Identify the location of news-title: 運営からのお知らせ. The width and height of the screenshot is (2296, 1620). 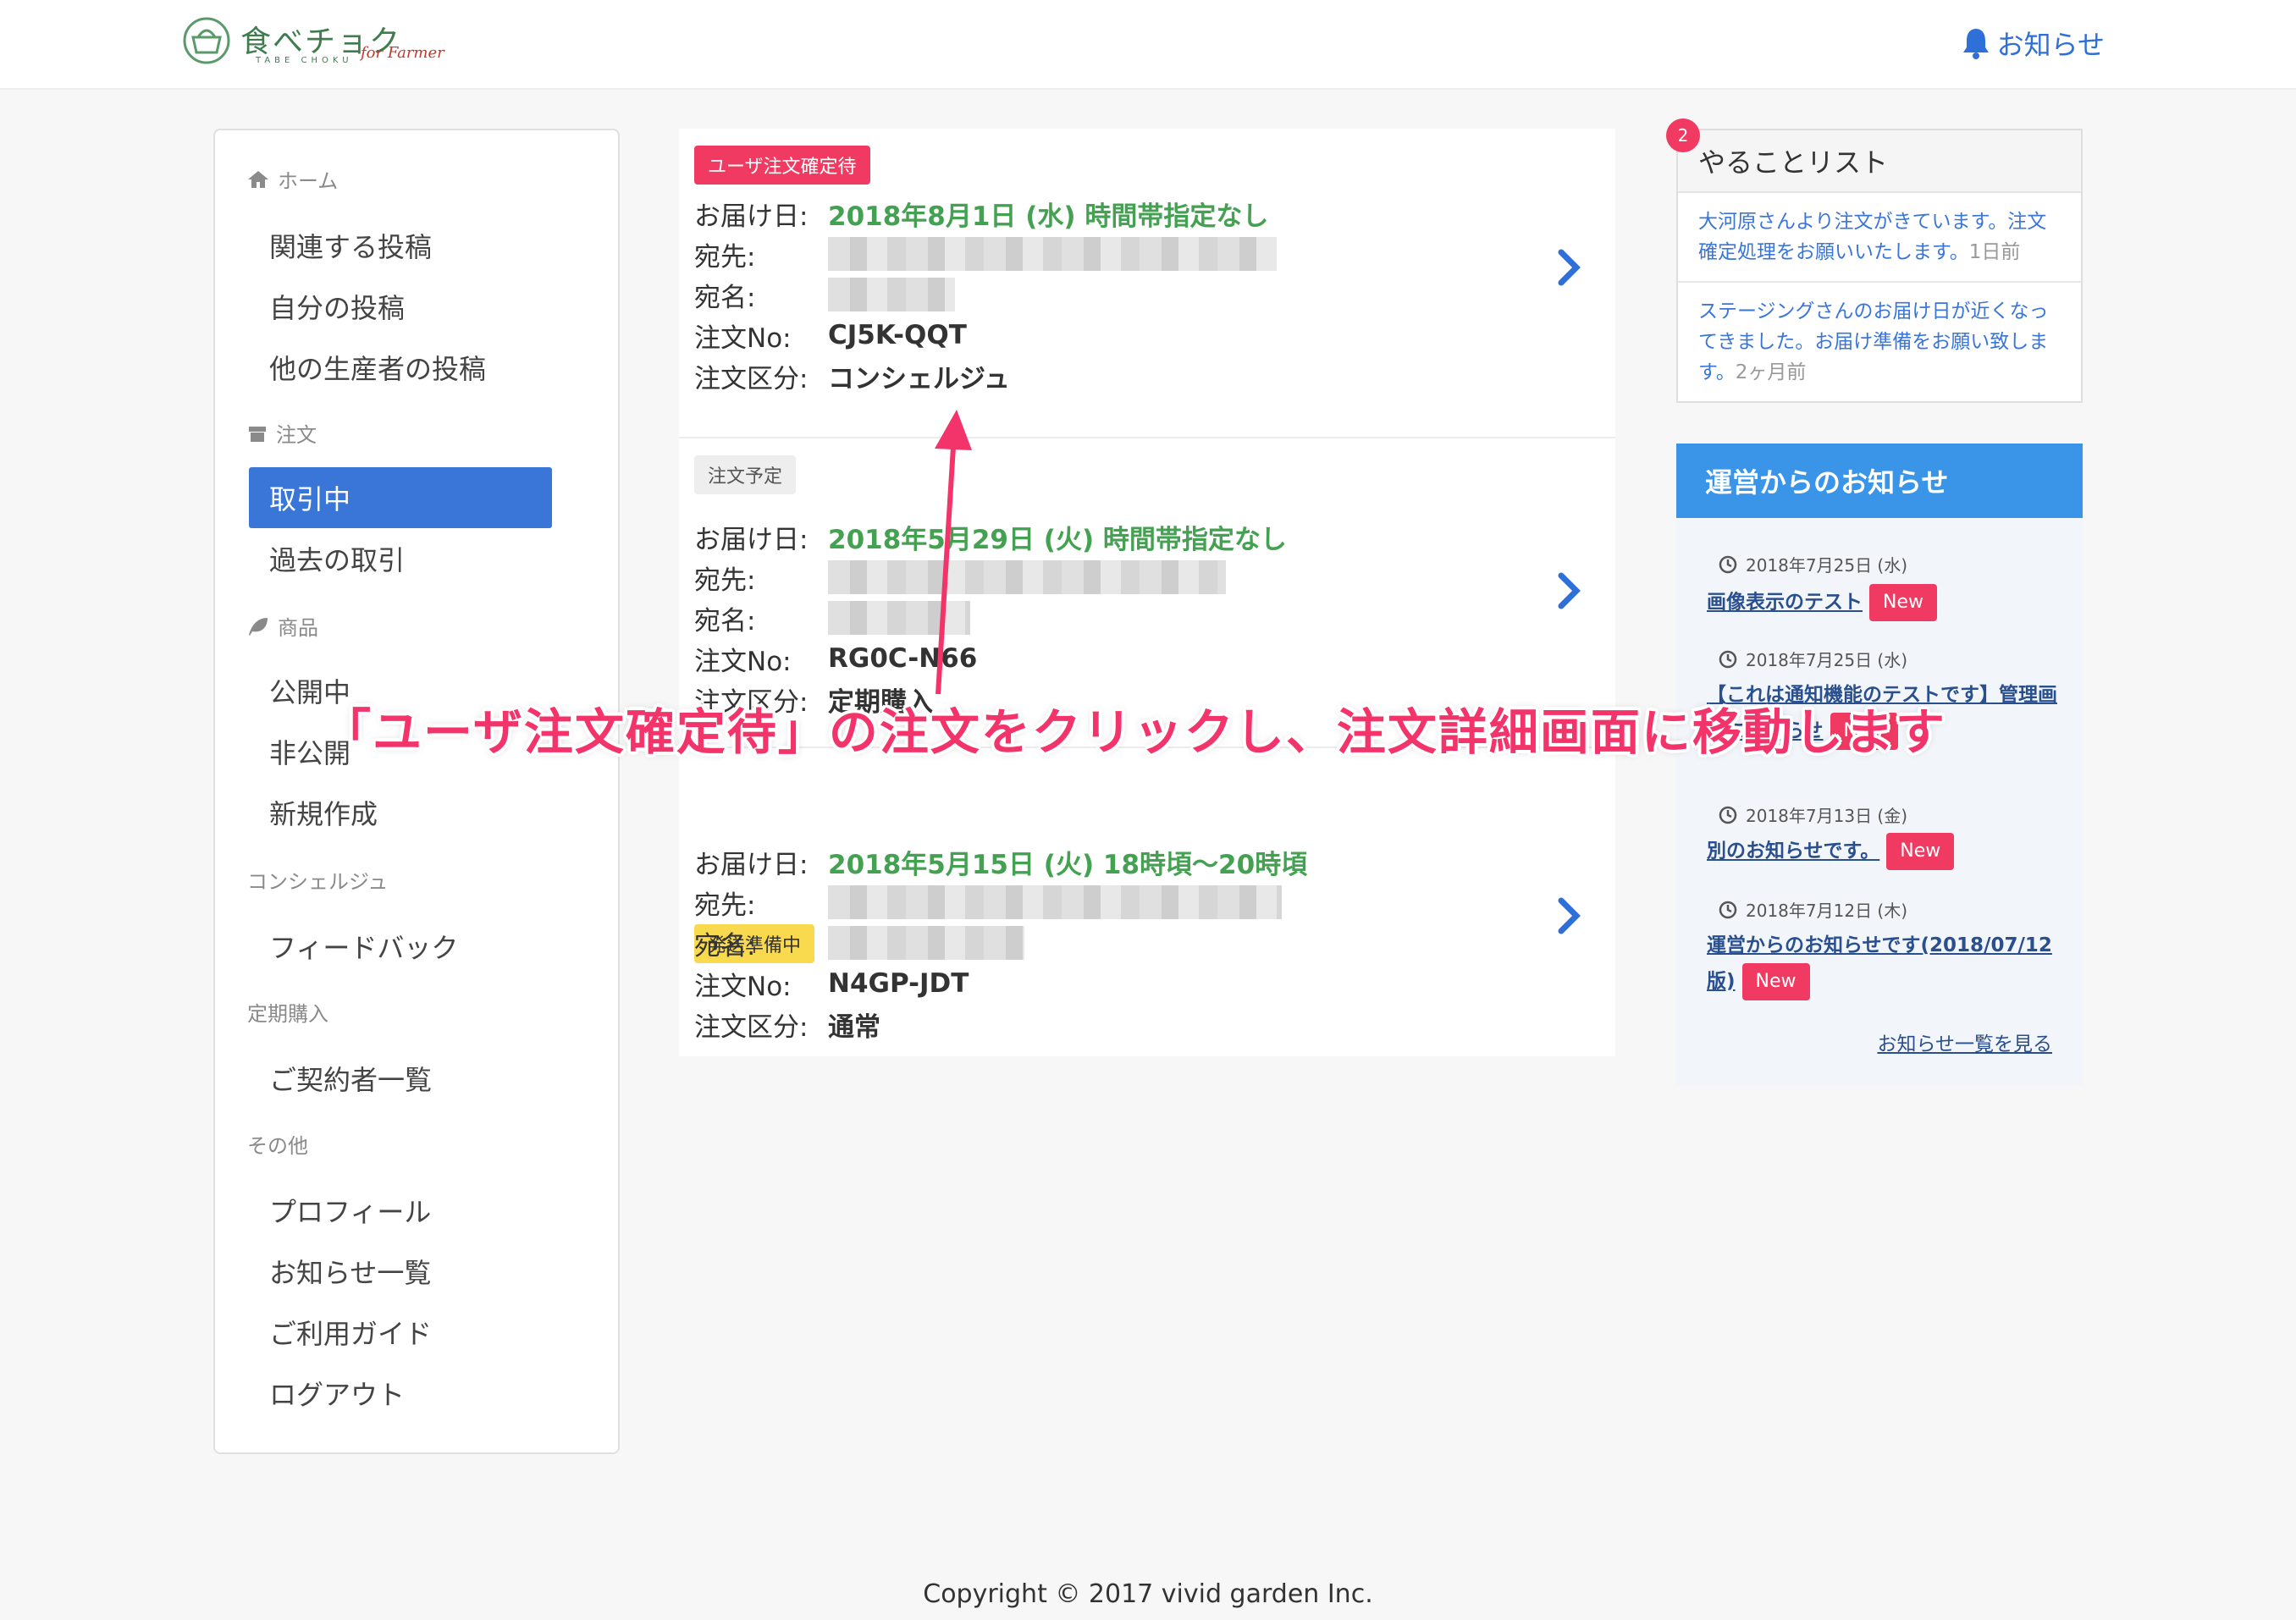
(1879, 481).